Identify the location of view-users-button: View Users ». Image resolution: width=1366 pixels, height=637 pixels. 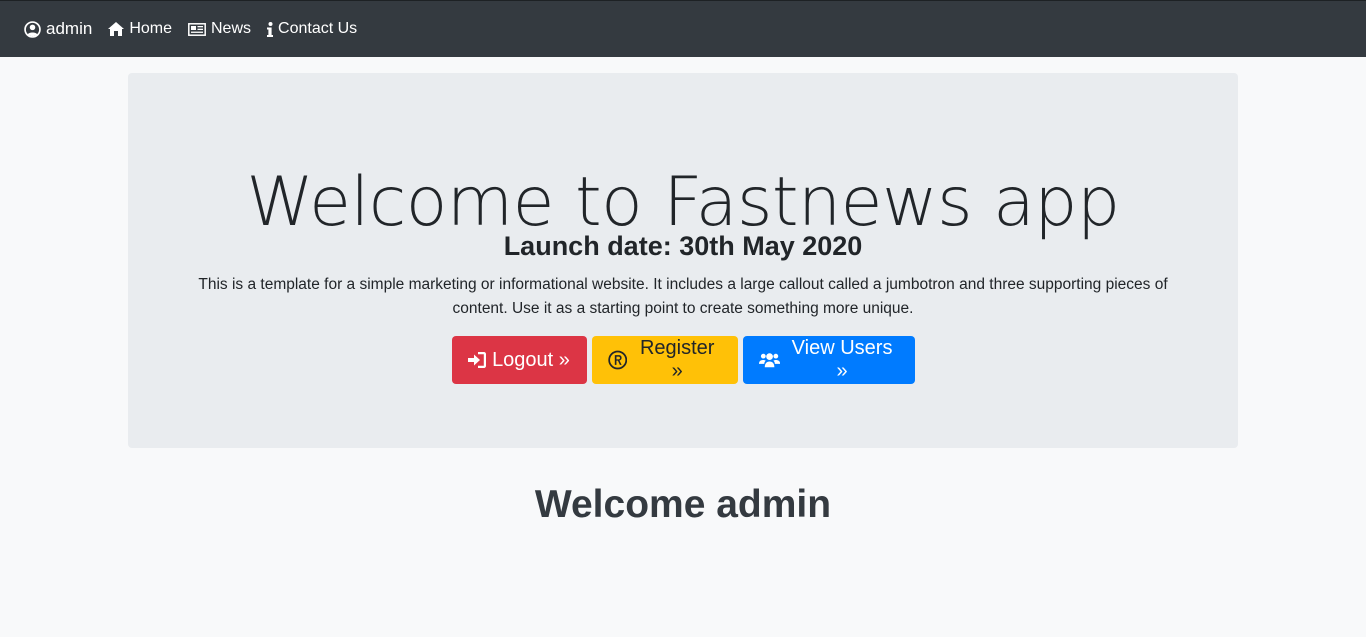
(828, 360).